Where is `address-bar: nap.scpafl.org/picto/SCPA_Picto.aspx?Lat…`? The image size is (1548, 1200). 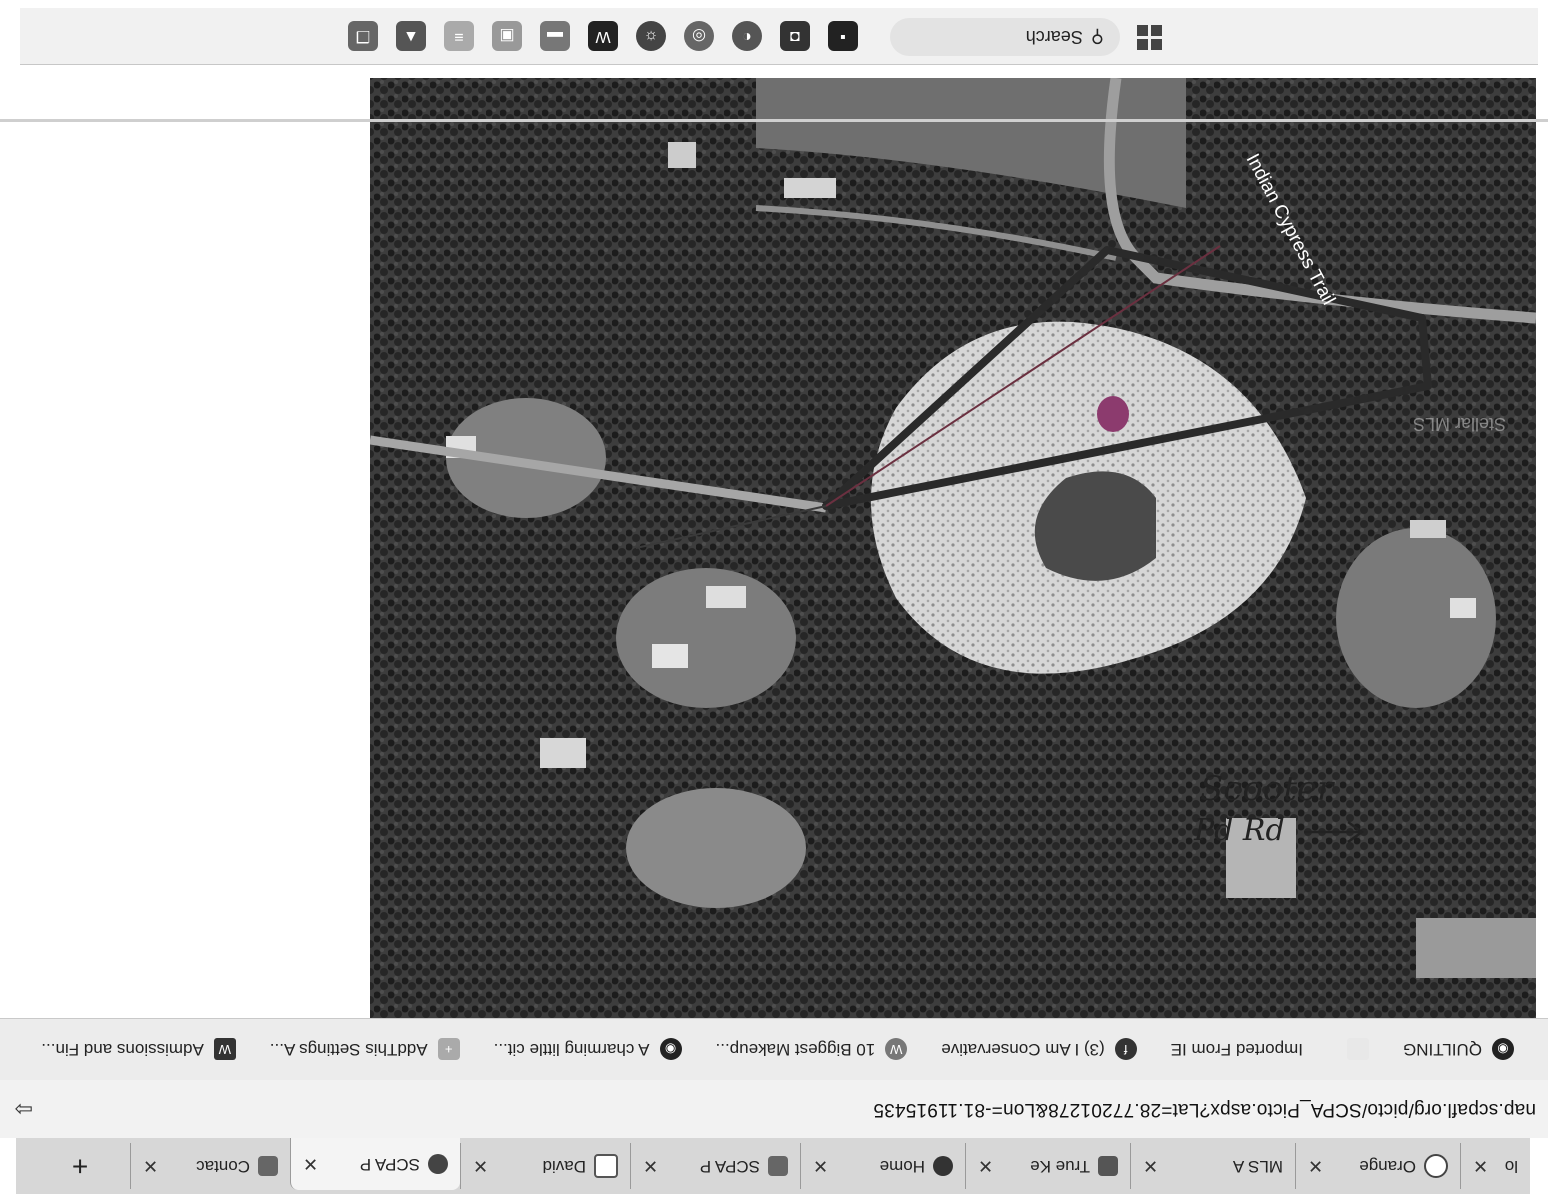
address-bar: nap.scpafl.org/picto/SCPA_Picto.aspx?Lat… is located at coordinates (774, 1109).